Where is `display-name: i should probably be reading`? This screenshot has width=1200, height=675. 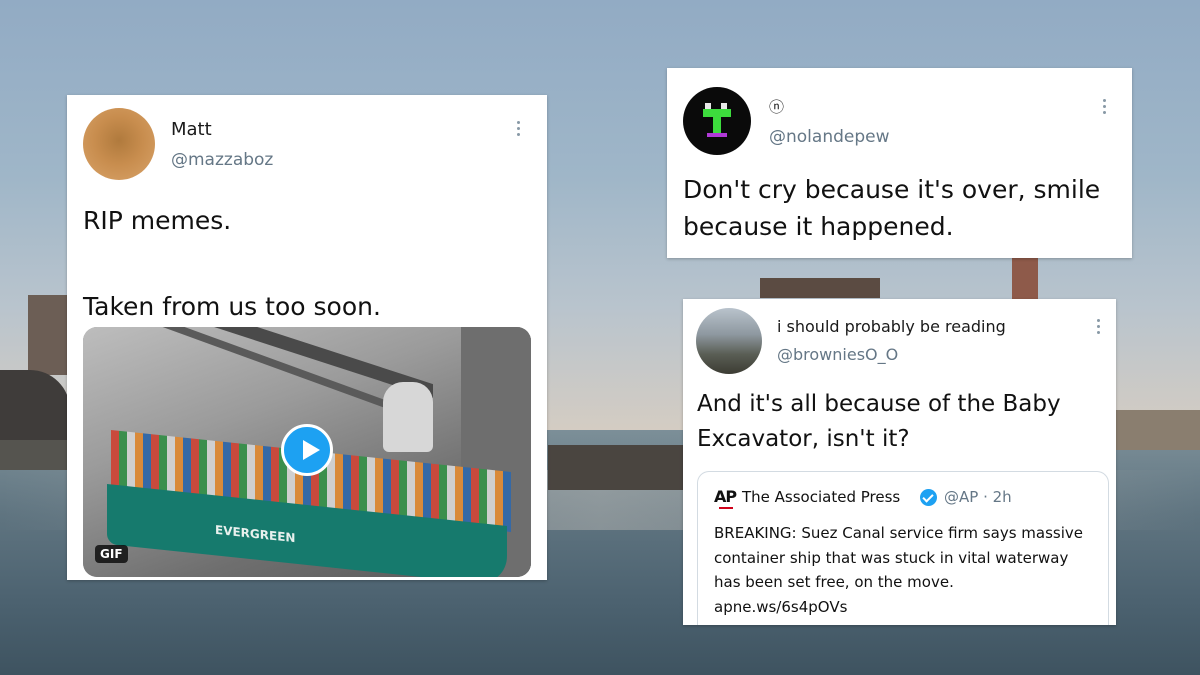 display-name: i should probably be reading is located at coordinates (891, 326).